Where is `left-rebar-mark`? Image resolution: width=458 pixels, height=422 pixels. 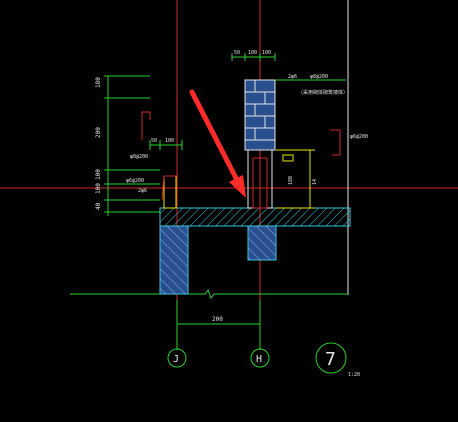
left-rebar-mark is located at coordinates (146, 125).